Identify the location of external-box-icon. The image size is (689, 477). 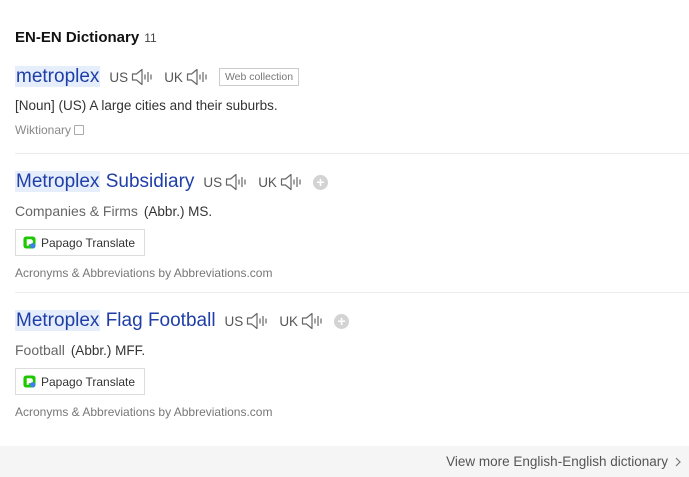
(79, 130).